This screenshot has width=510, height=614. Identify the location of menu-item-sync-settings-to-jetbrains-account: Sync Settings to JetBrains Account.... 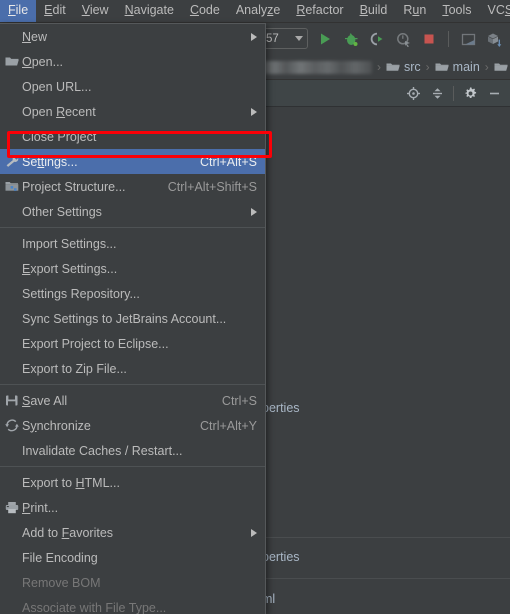
(132, 318).